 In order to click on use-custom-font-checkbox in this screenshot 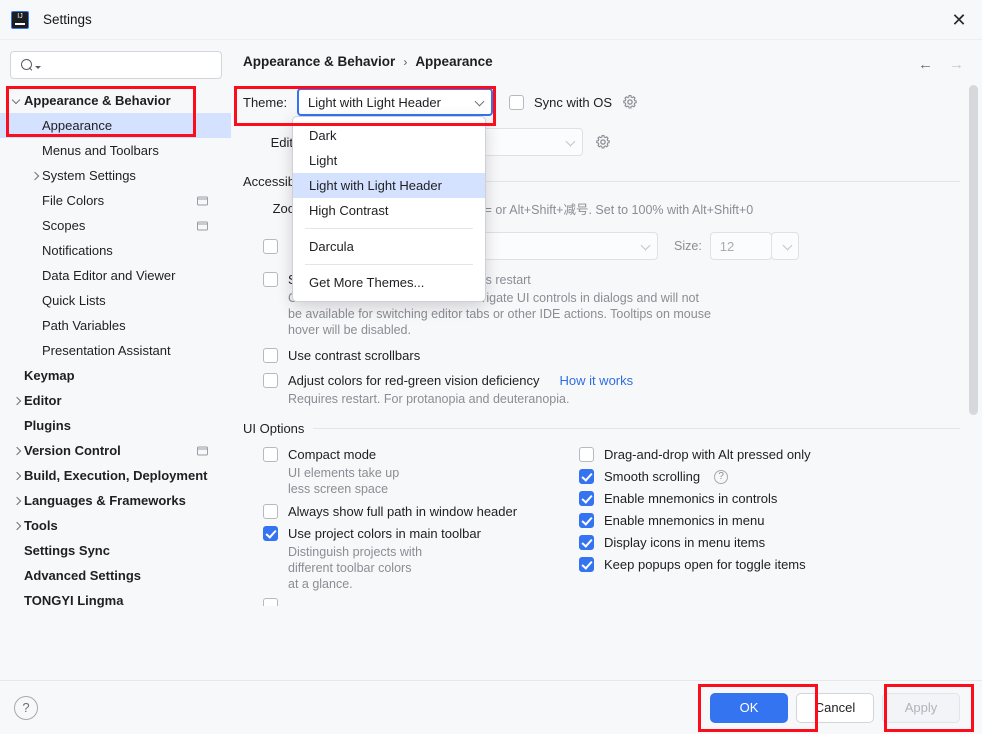, I will do `click(270, 246)`.